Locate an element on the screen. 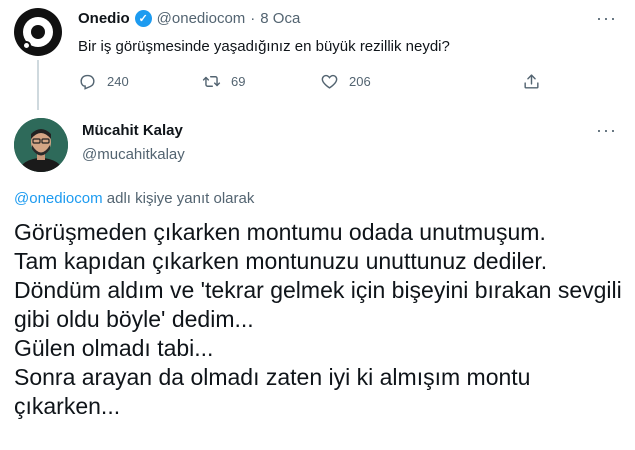  share-button is located at coordinates (531, 81).